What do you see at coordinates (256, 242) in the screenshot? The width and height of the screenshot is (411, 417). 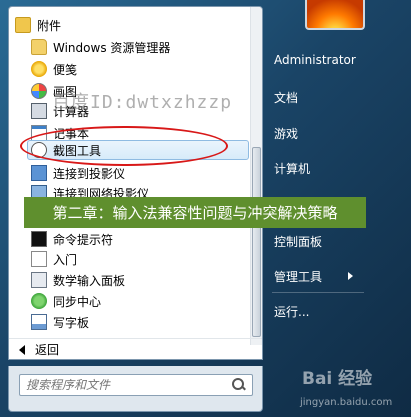 I see `scroll-thumb` at bounding box center [256, 242].